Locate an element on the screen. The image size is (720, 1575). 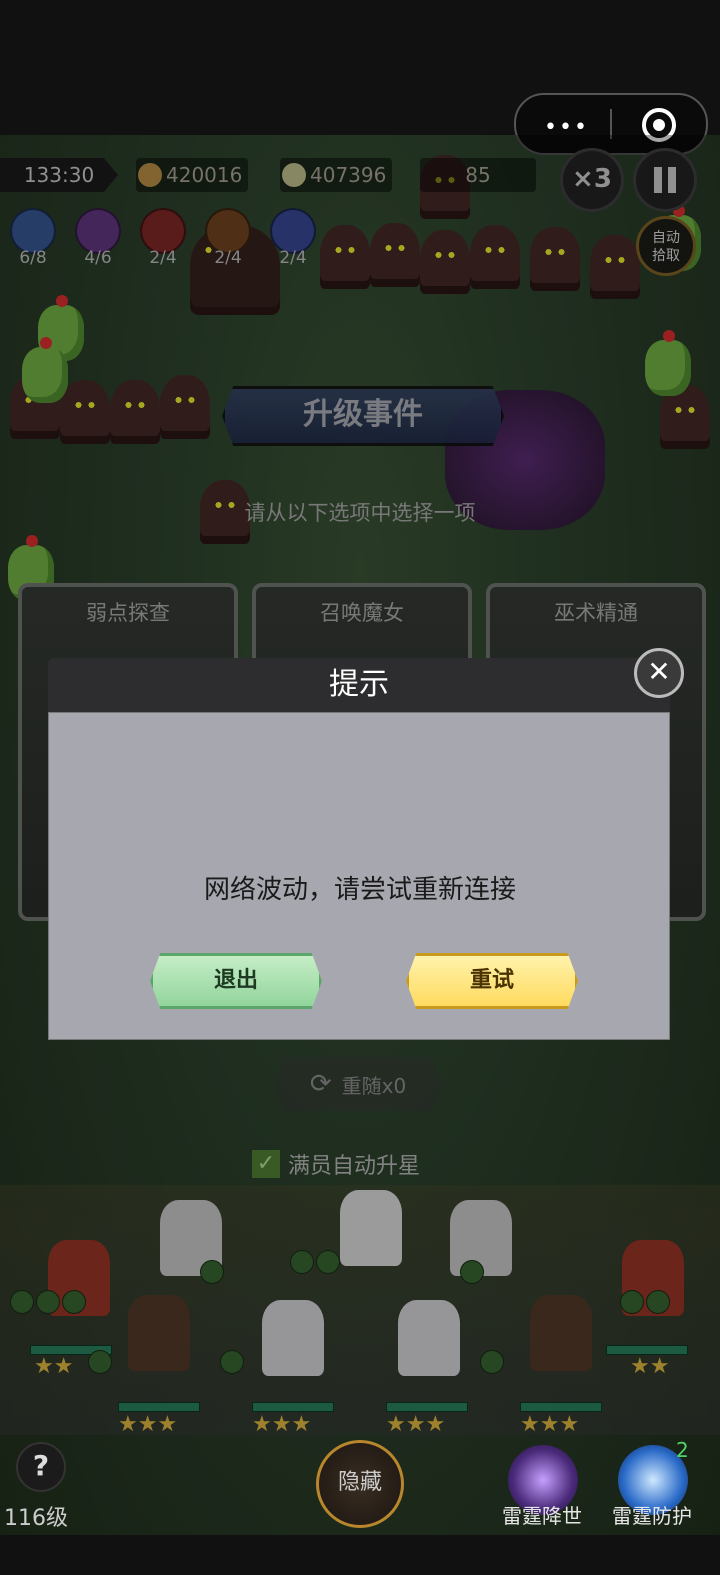
bottom-bar is located at coordinates (360, 1555).